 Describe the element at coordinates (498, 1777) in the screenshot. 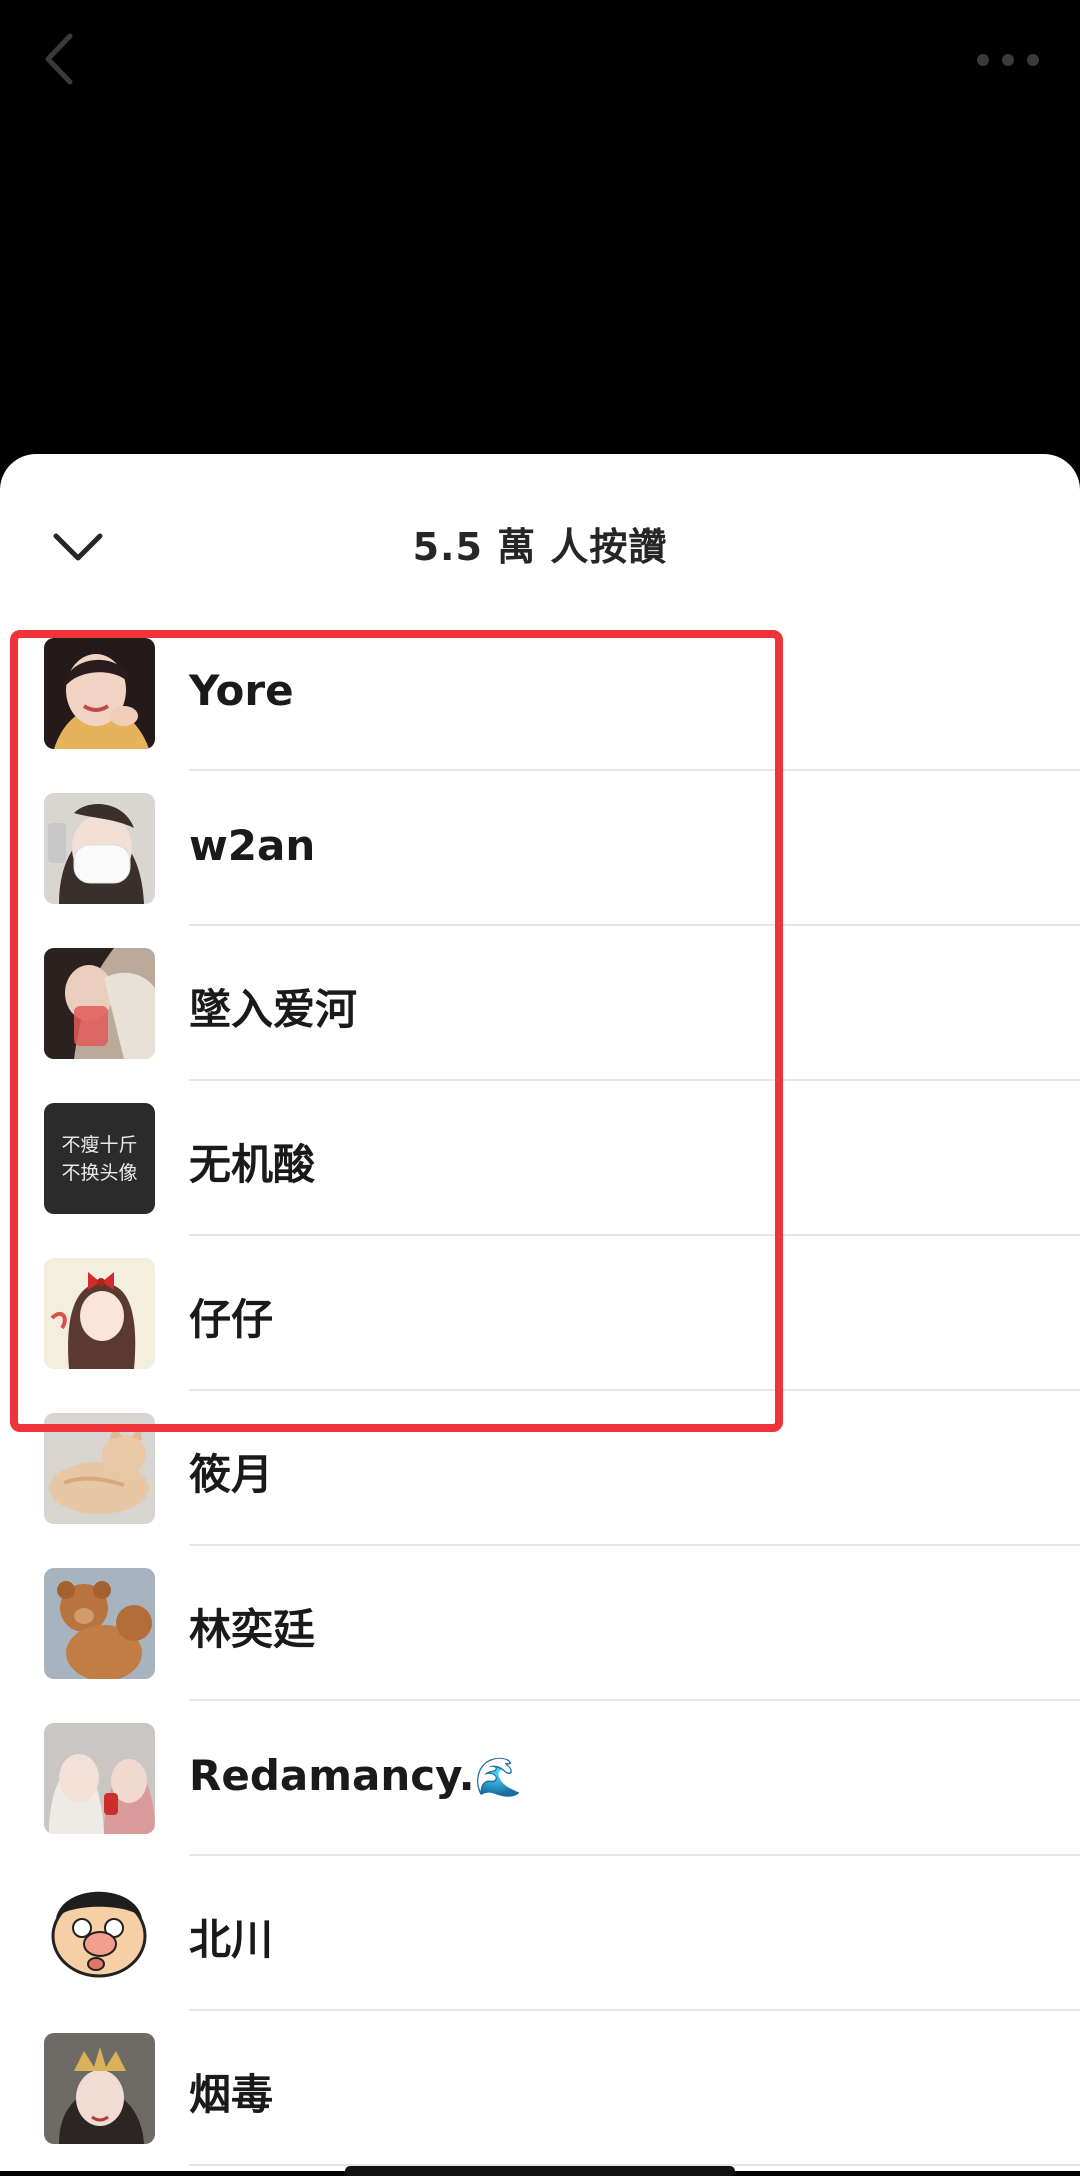

I see `wave-emoji: 🌊` at that location.